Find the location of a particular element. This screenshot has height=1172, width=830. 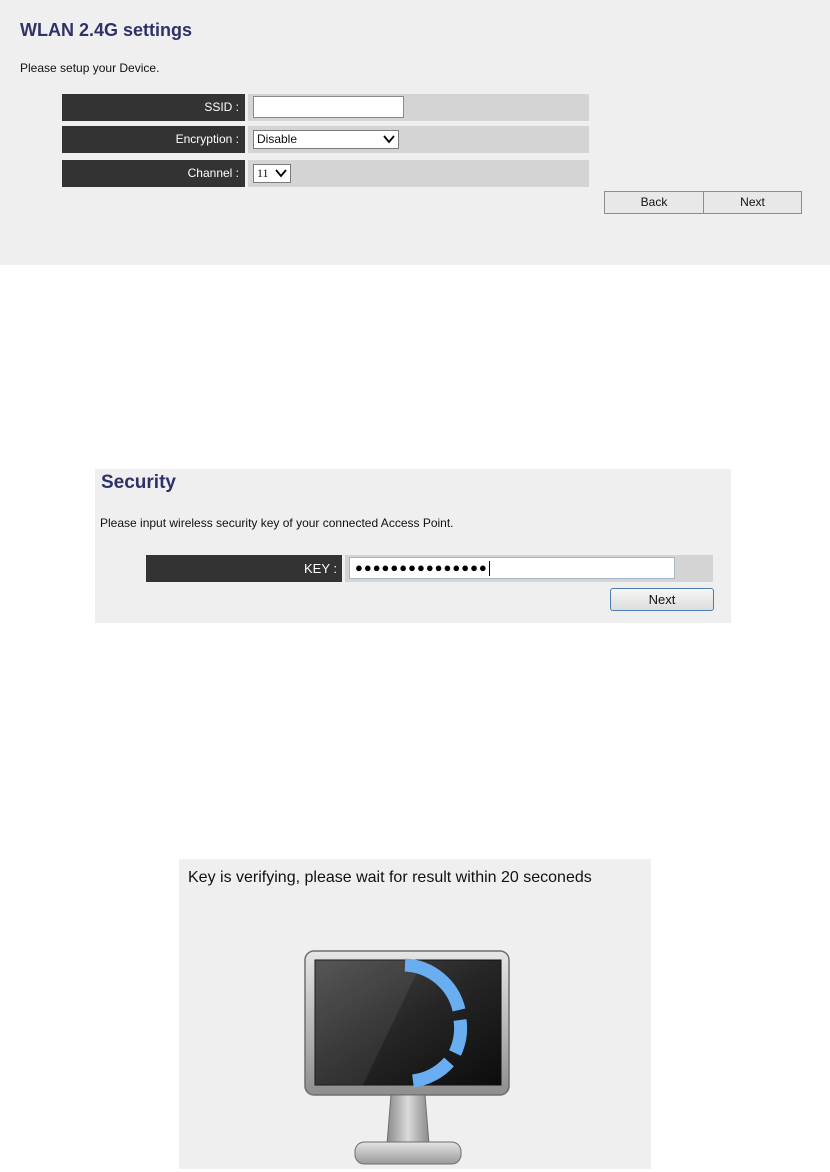

key-label: KEY : is located at coordinates (244, 568).